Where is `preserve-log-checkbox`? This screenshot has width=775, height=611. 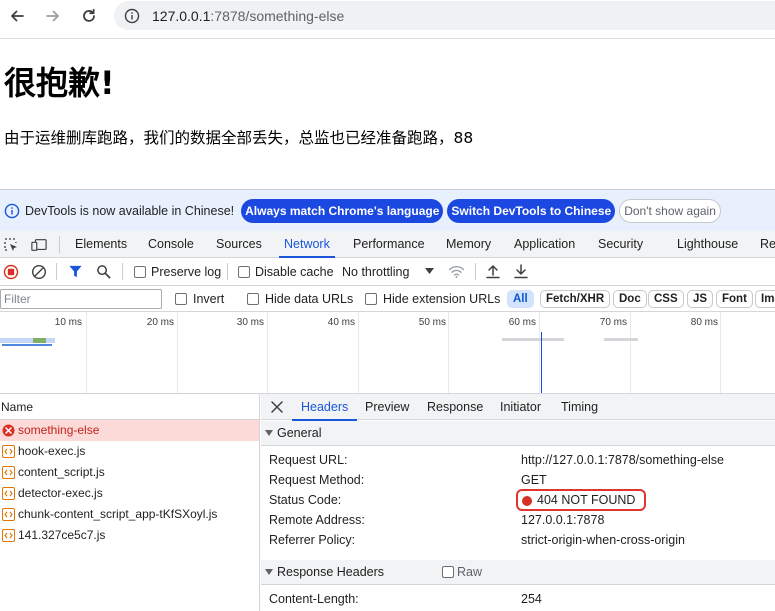 preserve-log-checkbox is located at coordinates (140, 272).